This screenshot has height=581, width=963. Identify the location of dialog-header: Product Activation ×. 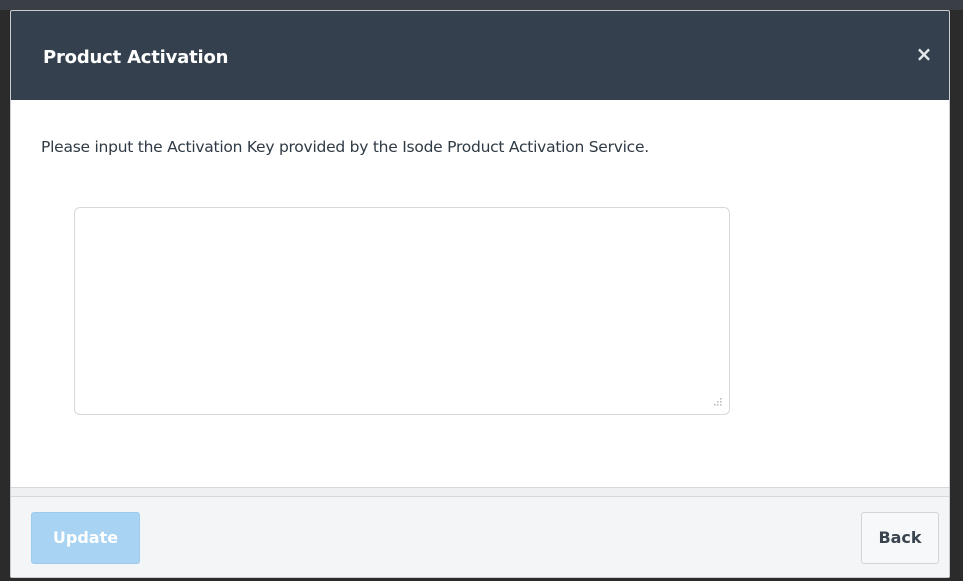
(480, 55).